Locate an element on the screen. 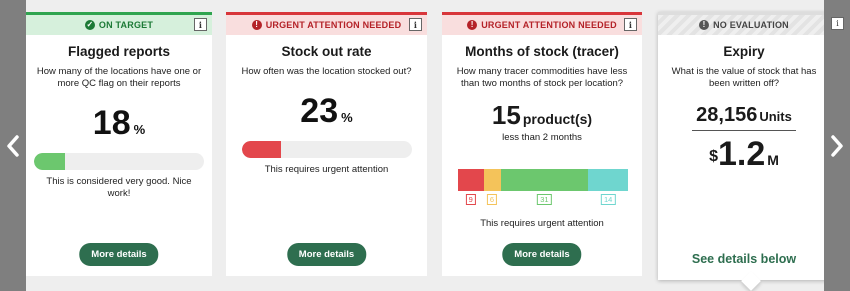 This screenshot has width=850, height=291. metric-subtitle: less than 2 months is located at coordinates (542, 137).